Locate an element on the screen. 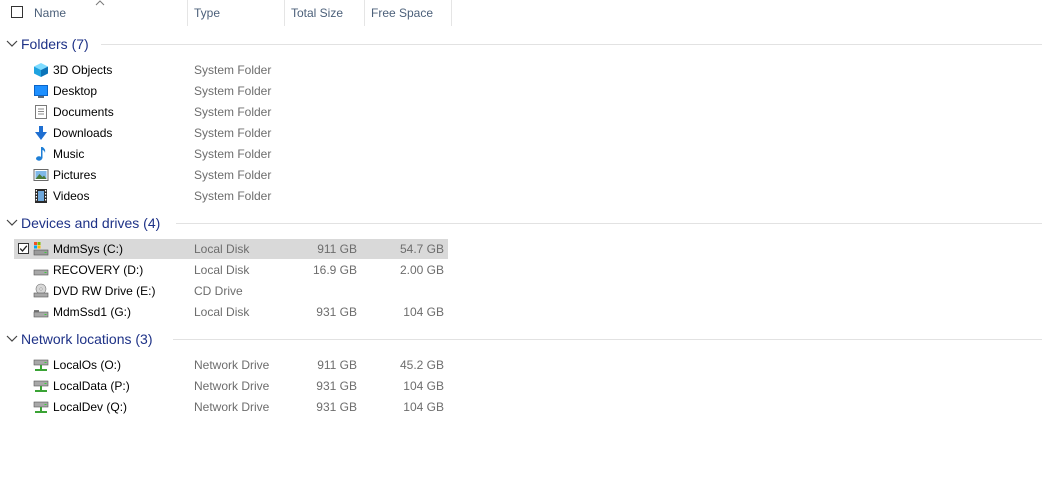 This screenshot has width=1048, height=477. list-item: DVD RW Drive (E:) CD Drive is located at coordinates (231, 291).